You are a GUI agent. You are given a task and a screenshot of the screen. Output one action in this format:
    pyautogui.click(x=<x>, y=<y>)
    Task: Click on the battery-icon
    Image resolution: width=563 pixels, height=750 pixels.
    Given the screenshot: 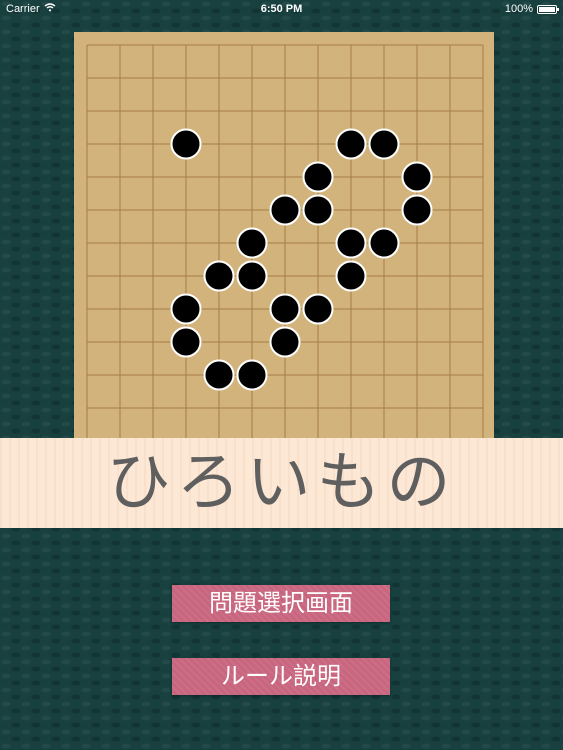 What is the action you would take?
    pyautogui.click(x=548, y=9)
    